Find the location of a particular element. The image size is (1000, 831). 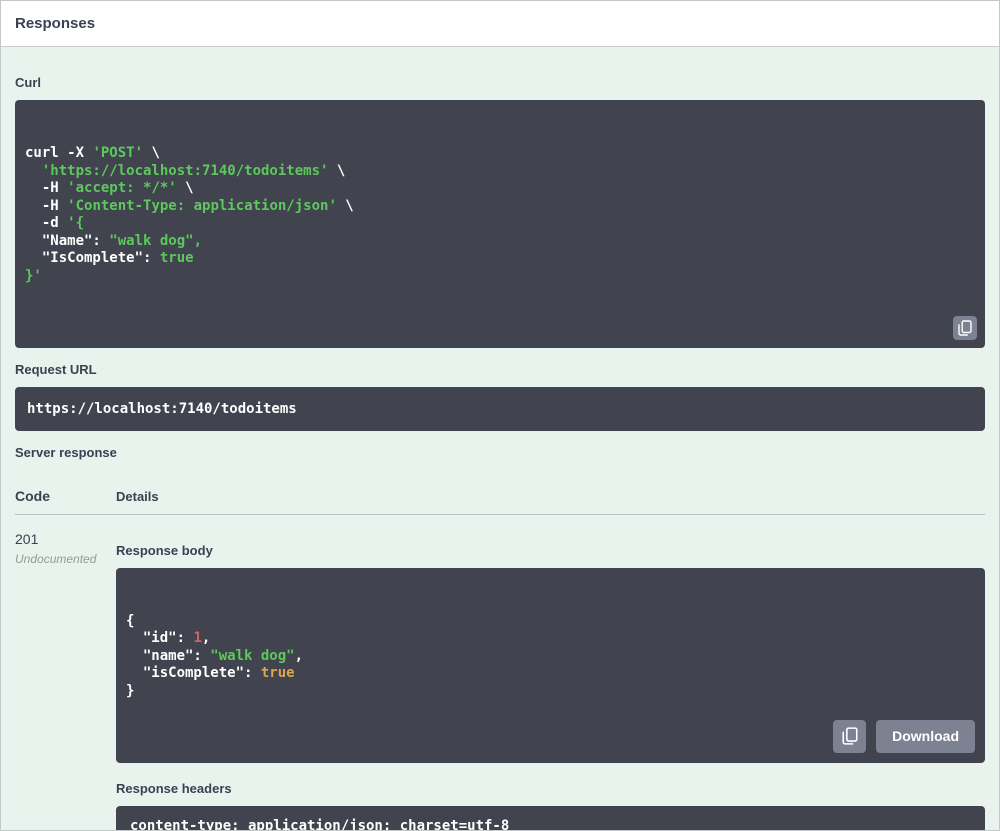

code-column-header: Code is located at coordinates (32, 495).